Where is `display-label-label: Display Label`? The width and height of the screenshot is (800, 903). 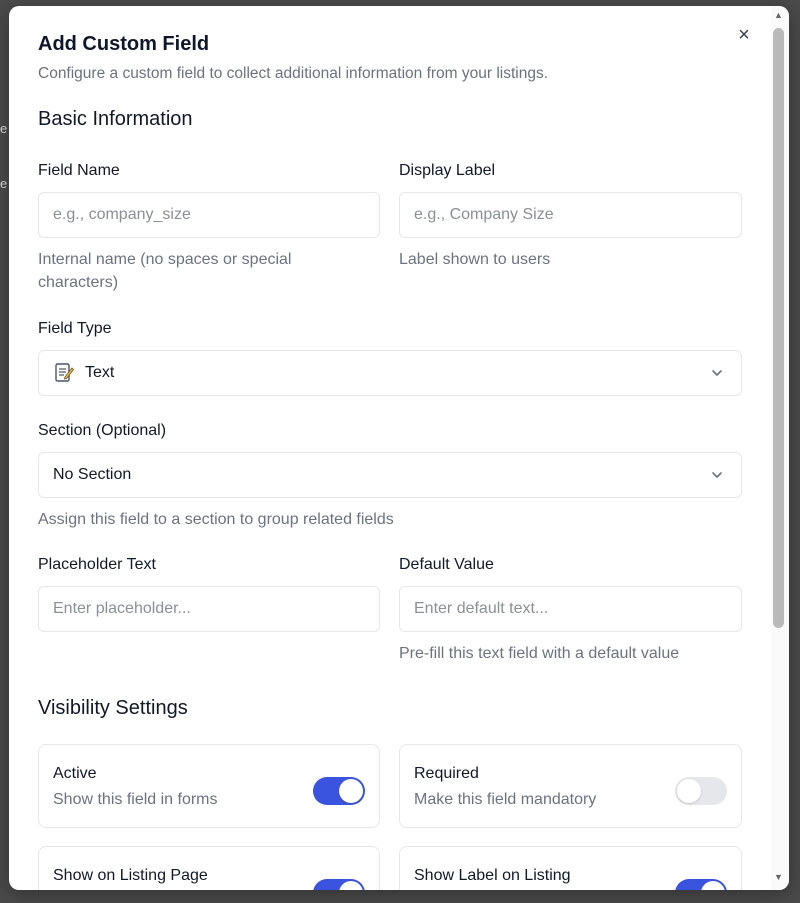
display-label-label: Display Label is located at coordinates (447, 170).